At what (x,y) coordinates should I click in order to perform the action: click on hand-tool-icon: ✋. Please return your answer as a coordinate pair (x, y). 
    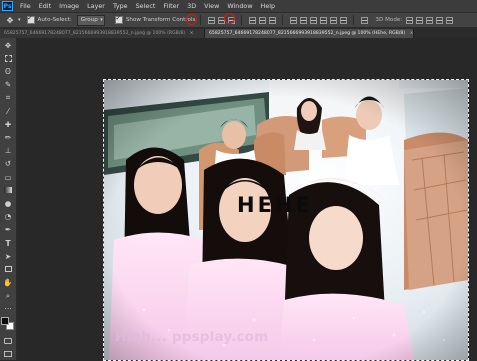
    Looking at the image, I should click on (8, 283).